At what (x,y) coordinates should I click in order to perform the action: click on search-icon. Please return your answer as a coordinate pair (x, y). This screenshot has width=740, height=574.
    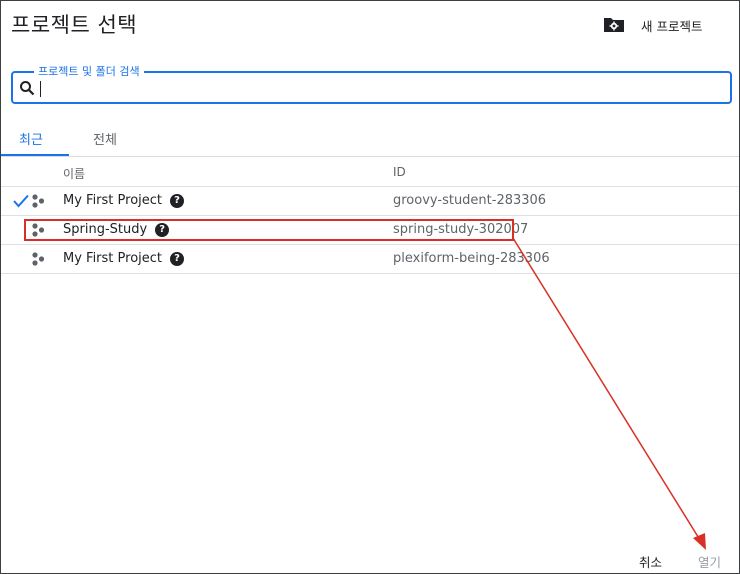
    Looking at the image, I should click on (27, 88).